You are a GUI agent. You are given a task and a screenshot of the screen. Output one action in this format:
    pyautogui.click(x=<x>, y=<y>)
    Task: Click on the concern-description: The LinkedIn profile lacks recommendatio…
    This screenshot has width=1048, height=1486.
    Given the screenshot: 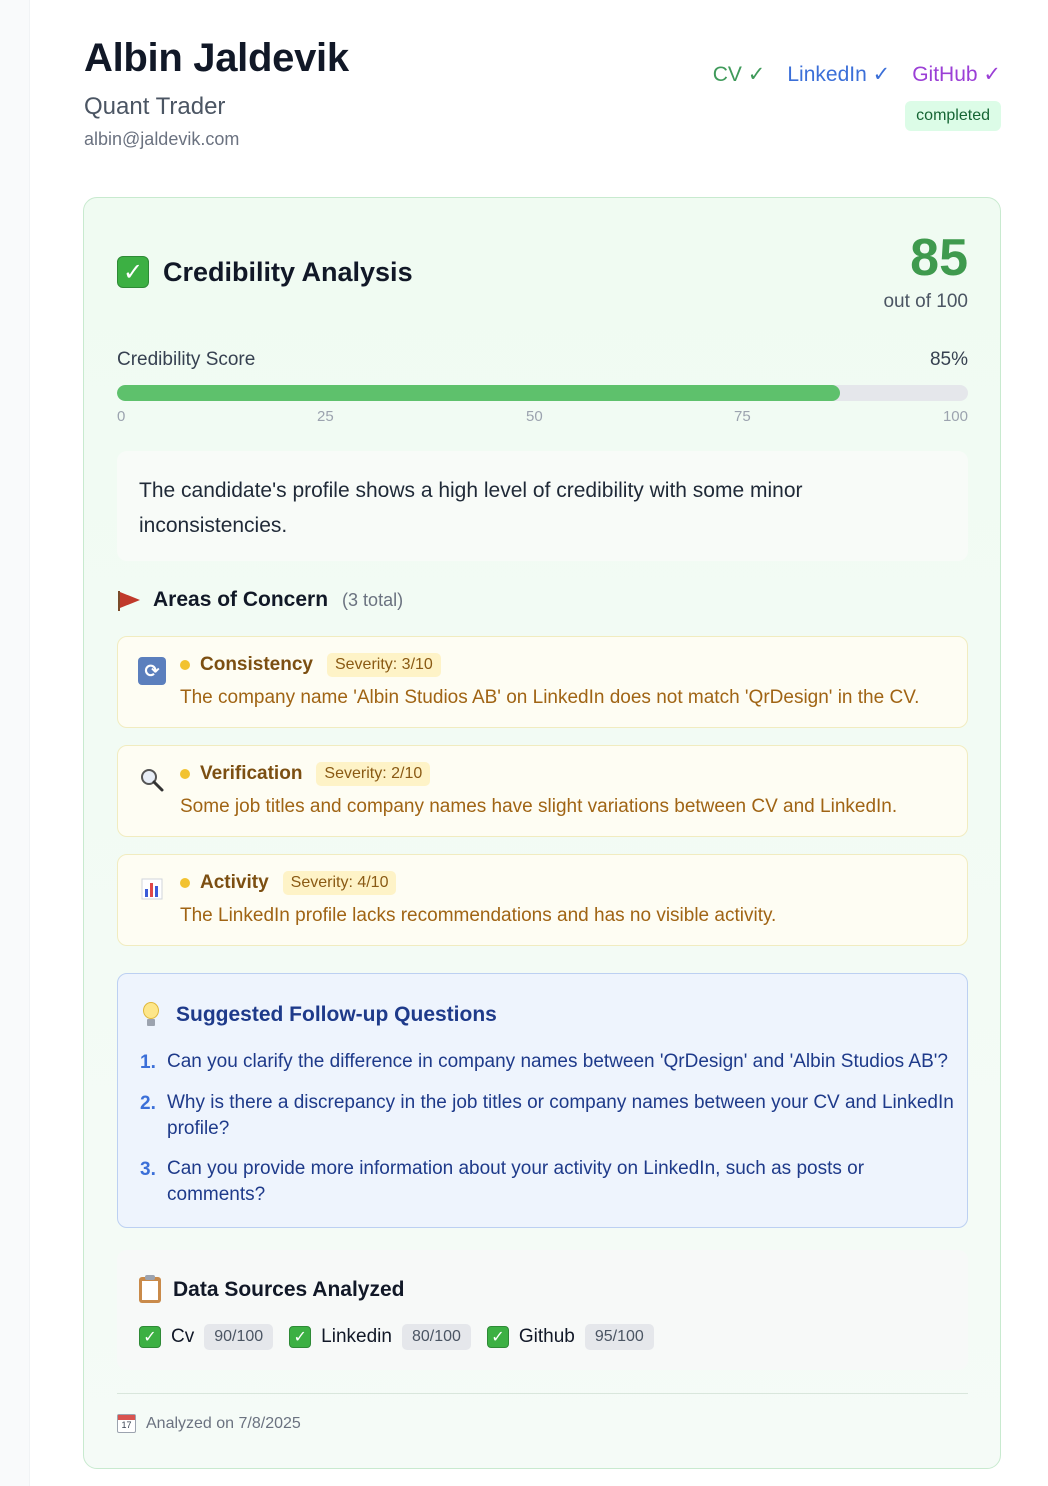 What is the action you would take?
    pyautogui.click(x=478, y=915)
    